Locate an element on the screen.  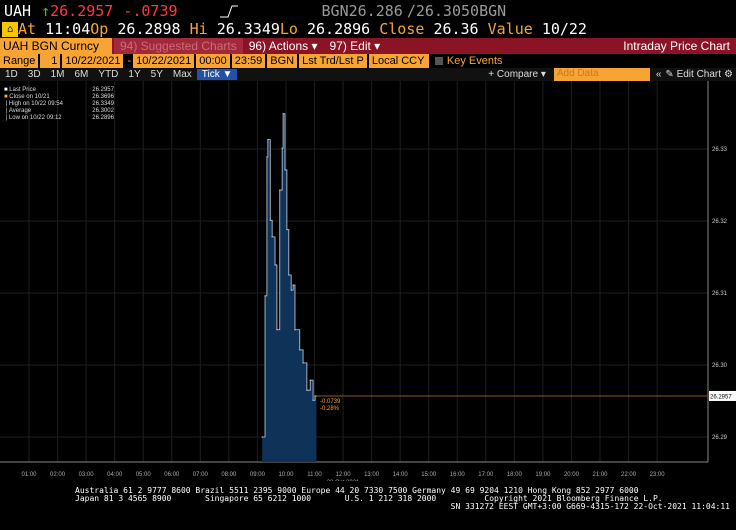
x-tick-label: 01:00 is located at coordinates (29, 475).